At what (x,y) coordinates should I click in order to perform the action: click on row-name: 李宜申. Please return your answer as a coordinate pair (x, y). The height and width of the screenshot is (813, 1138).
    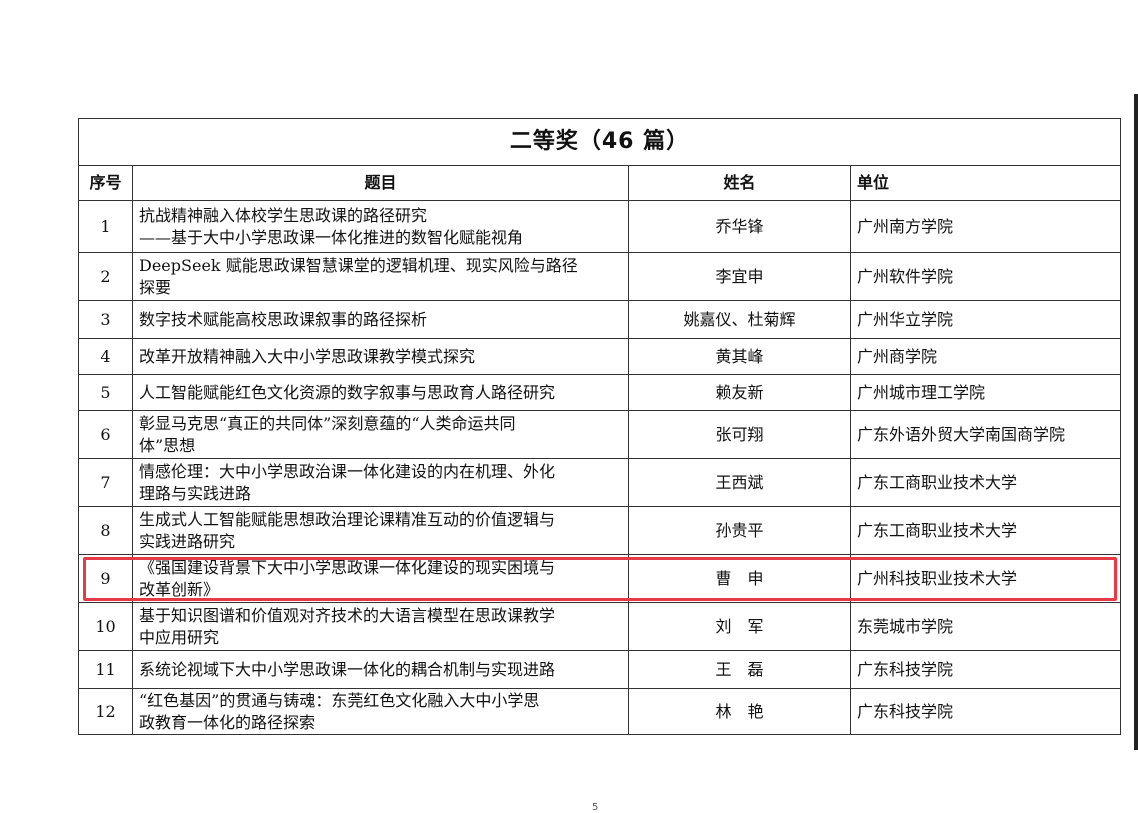
    Looking at the image, I should click on (739, 276).